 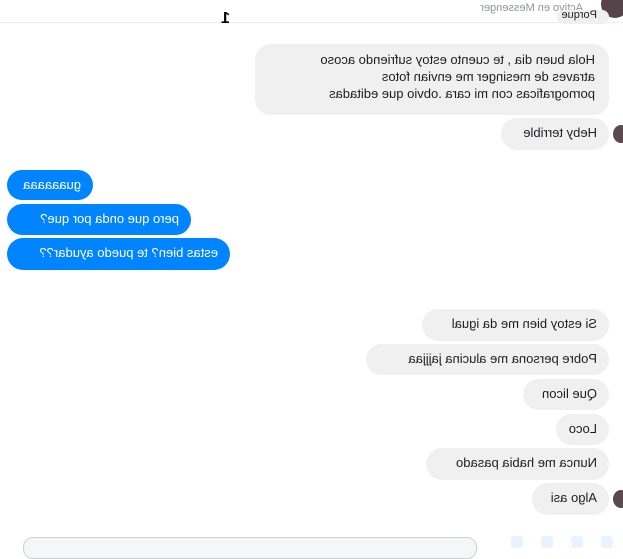 I want to click on message-incoming: Nunca me habia pasado, so click(x=517, y=464).